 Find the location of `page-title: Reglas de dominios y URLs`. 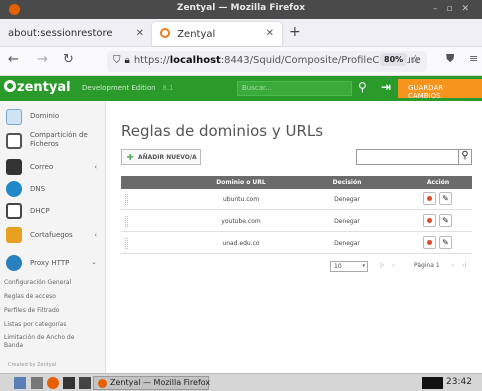

page-title: Reglas de dominios y URLs is located at coordinates (222, 131).